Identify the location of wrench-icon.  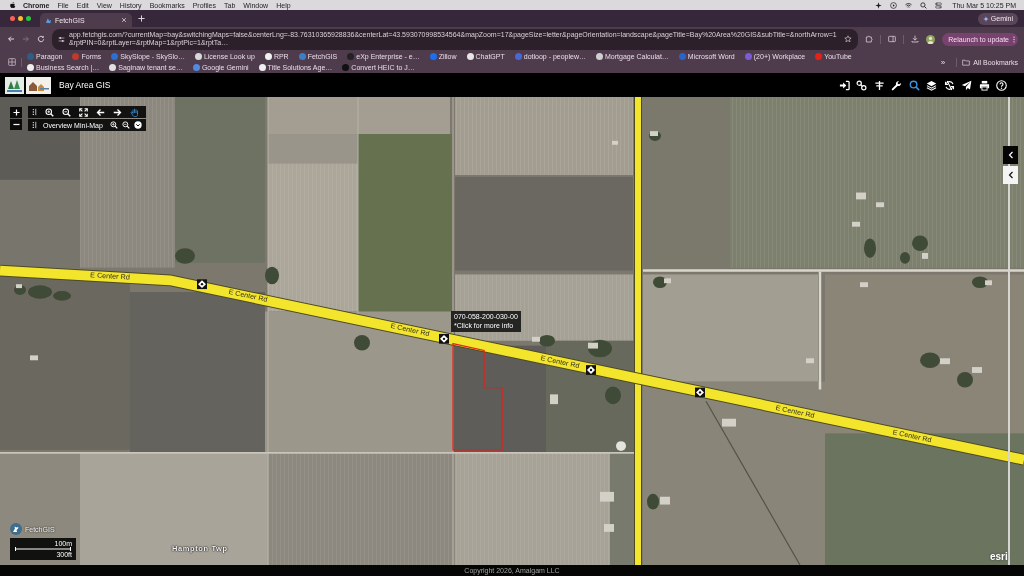
(896, 85).